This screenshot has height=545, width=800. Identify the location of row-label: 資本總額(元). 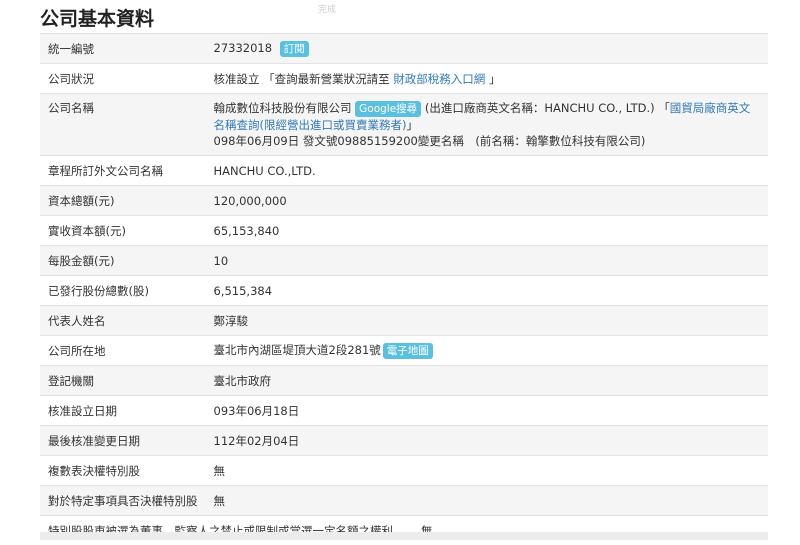
(123, 201).